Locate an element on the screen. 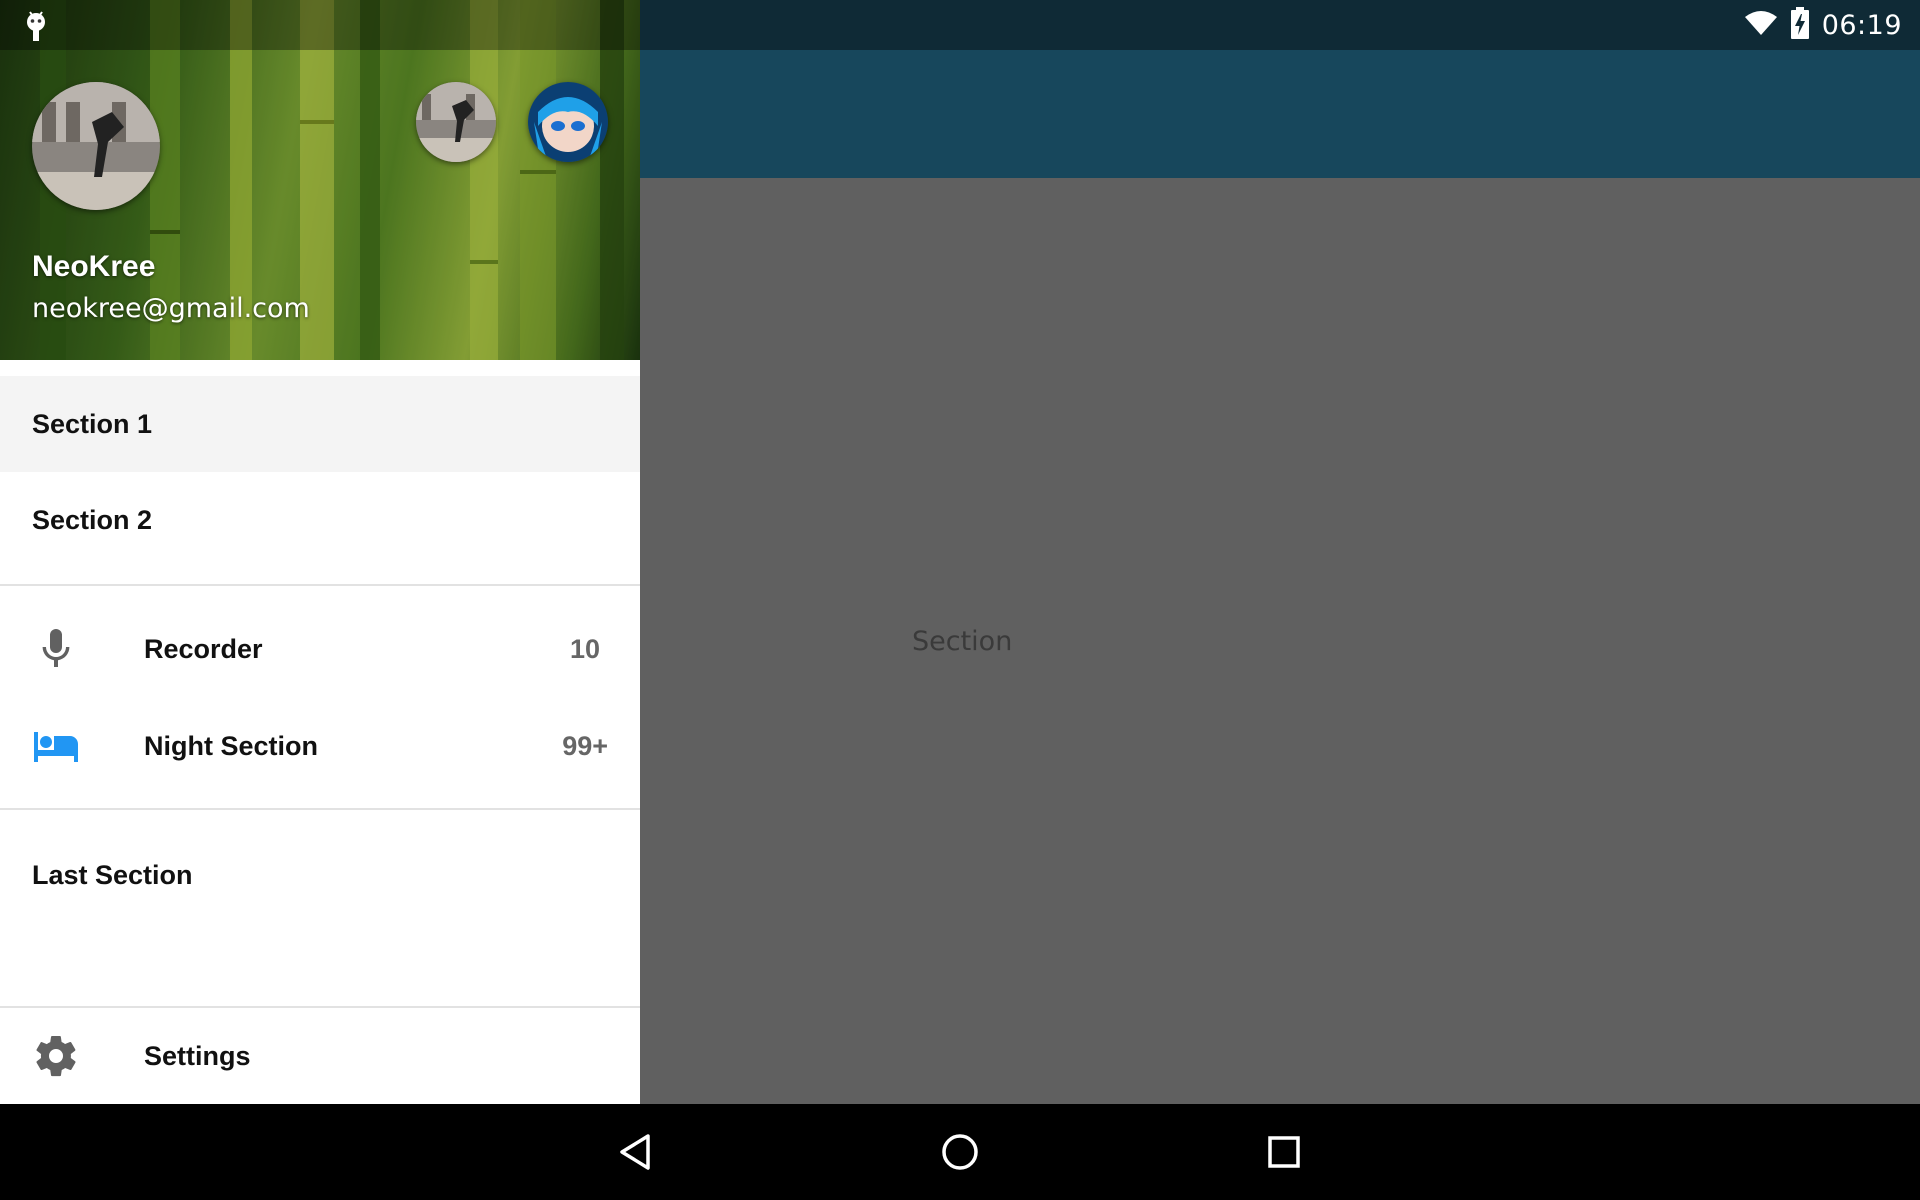 Image resolution: width=1920 pixels, height=1200 pixels. drawer-item-label: Night Section is located at coordinates (231, 745).